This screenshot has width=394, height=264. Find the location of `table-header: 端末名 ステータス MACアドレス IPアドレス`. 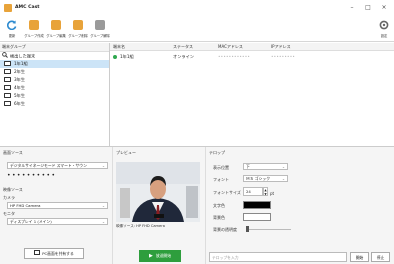

table-header: 端末名 ステータス MACアドレス IPアドレス is located at coordinates (252, 47).